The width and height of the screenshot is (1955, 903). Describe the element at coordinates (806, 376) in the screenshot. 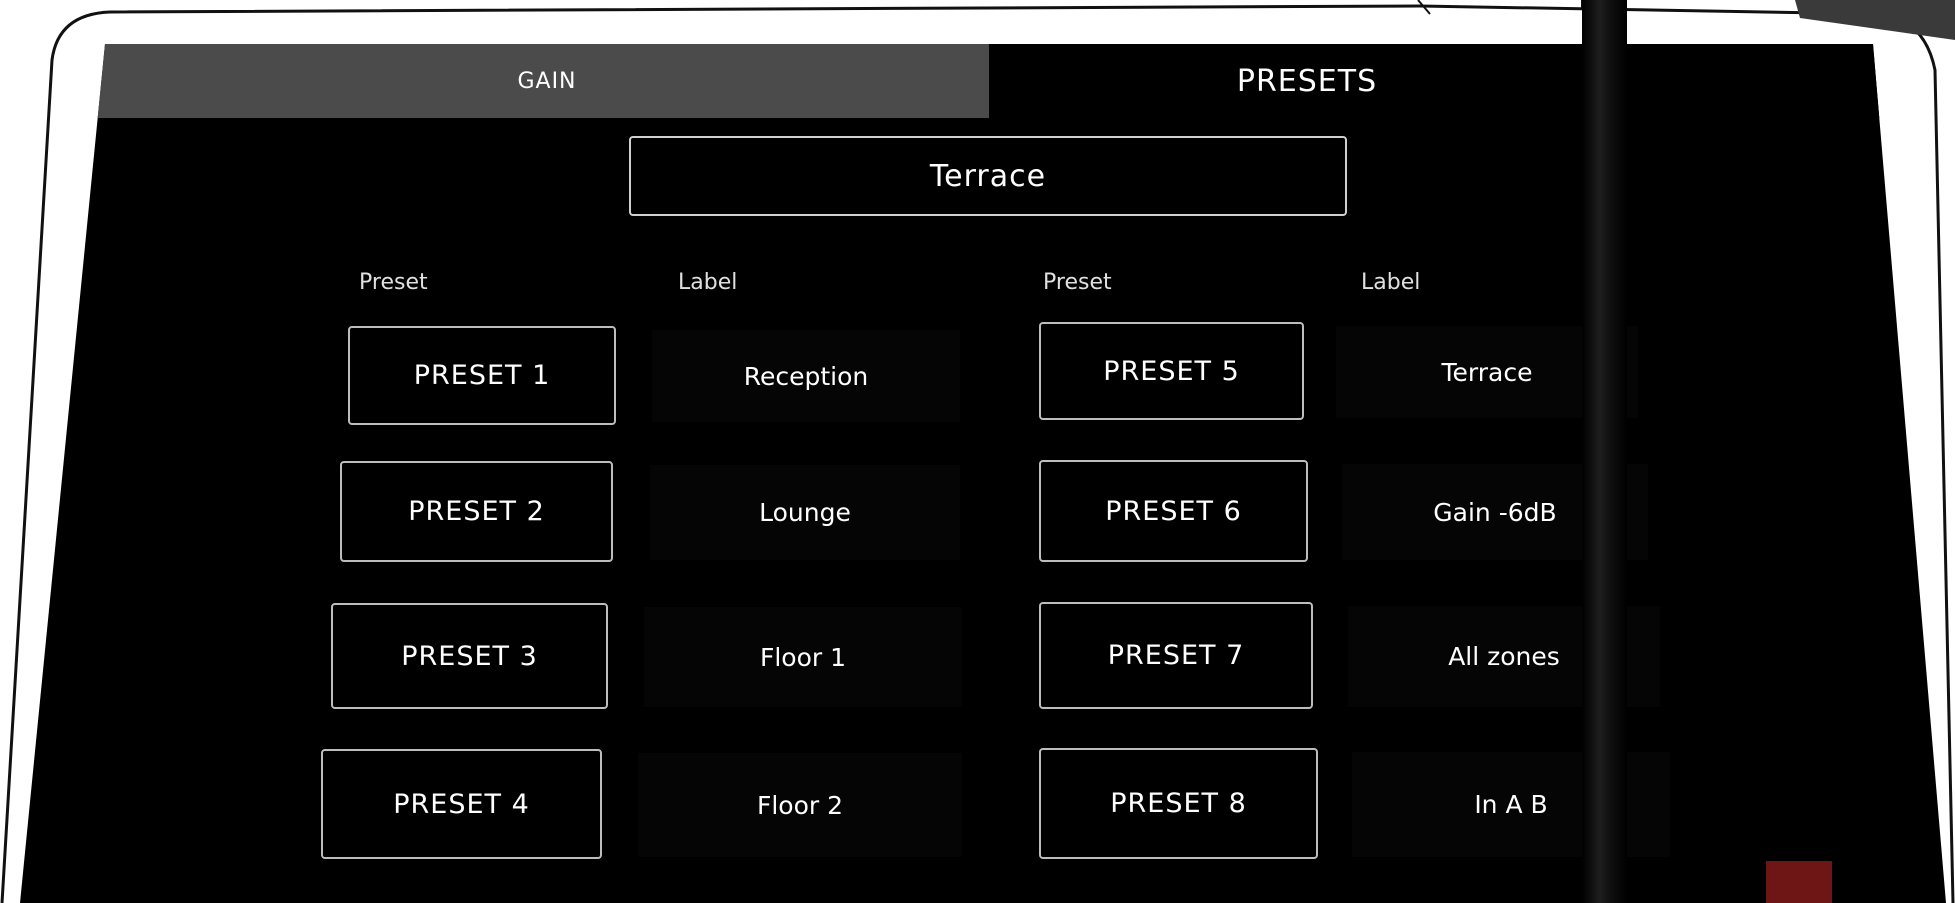

I see `preset-1-label: Reception` at that location.